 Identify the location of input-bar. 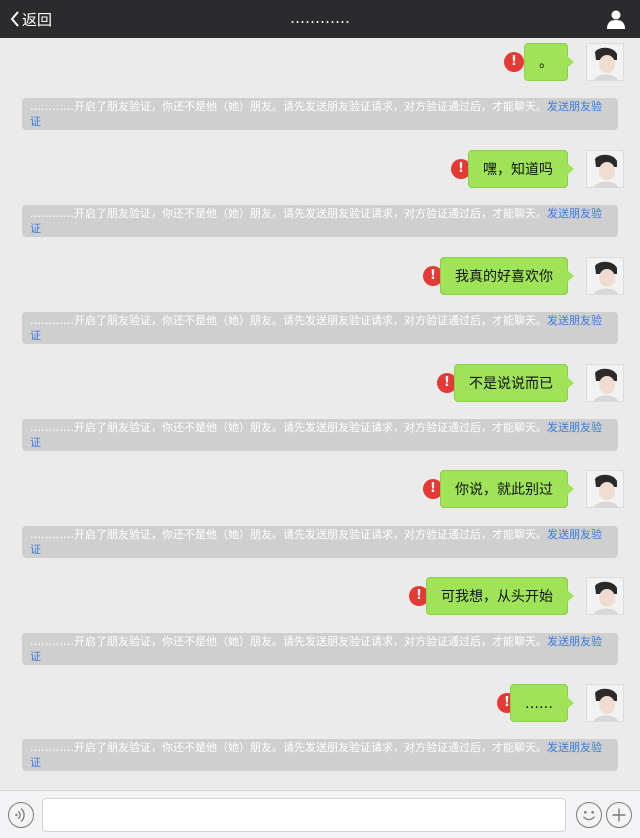
(320, 814).